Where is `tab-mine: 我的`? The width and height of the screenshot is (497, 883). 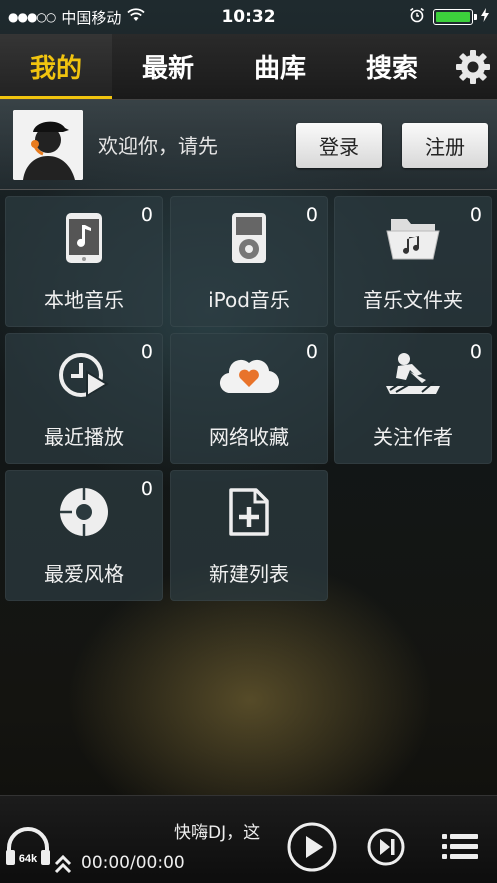
tab-mine: 我的 is located at coordinates (56, 66).